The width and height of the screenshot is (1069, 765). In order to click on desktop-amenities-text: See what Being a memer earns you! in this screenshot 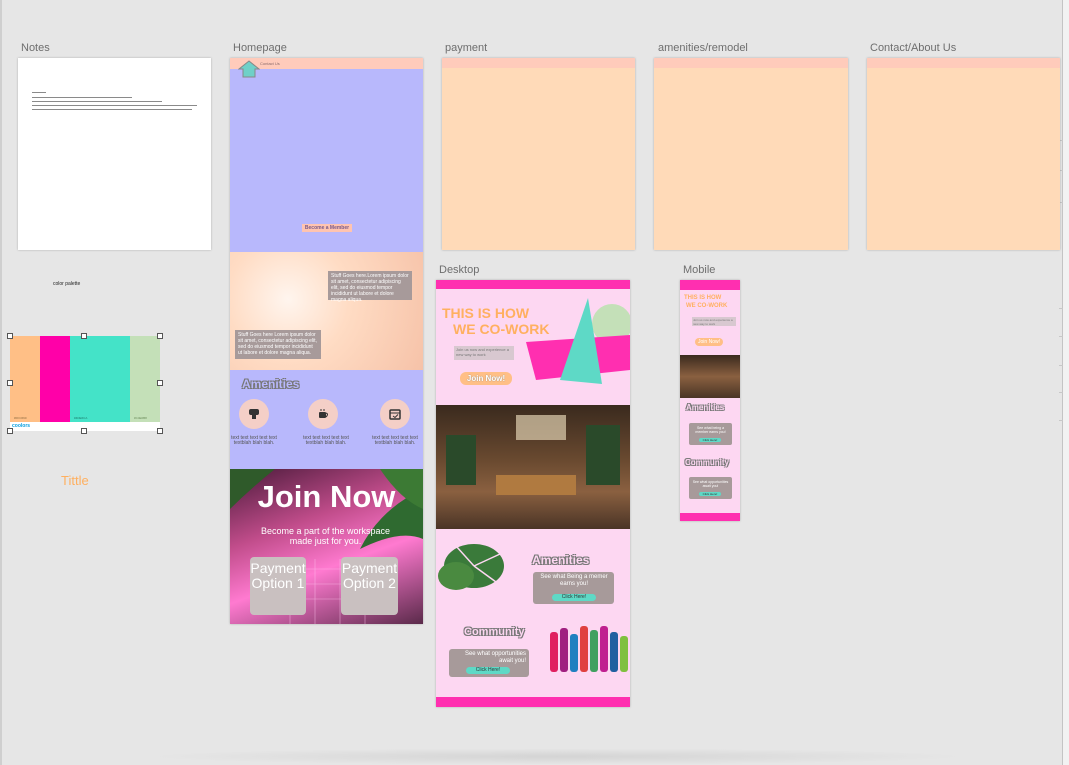, I will do `click(574, 580)`.